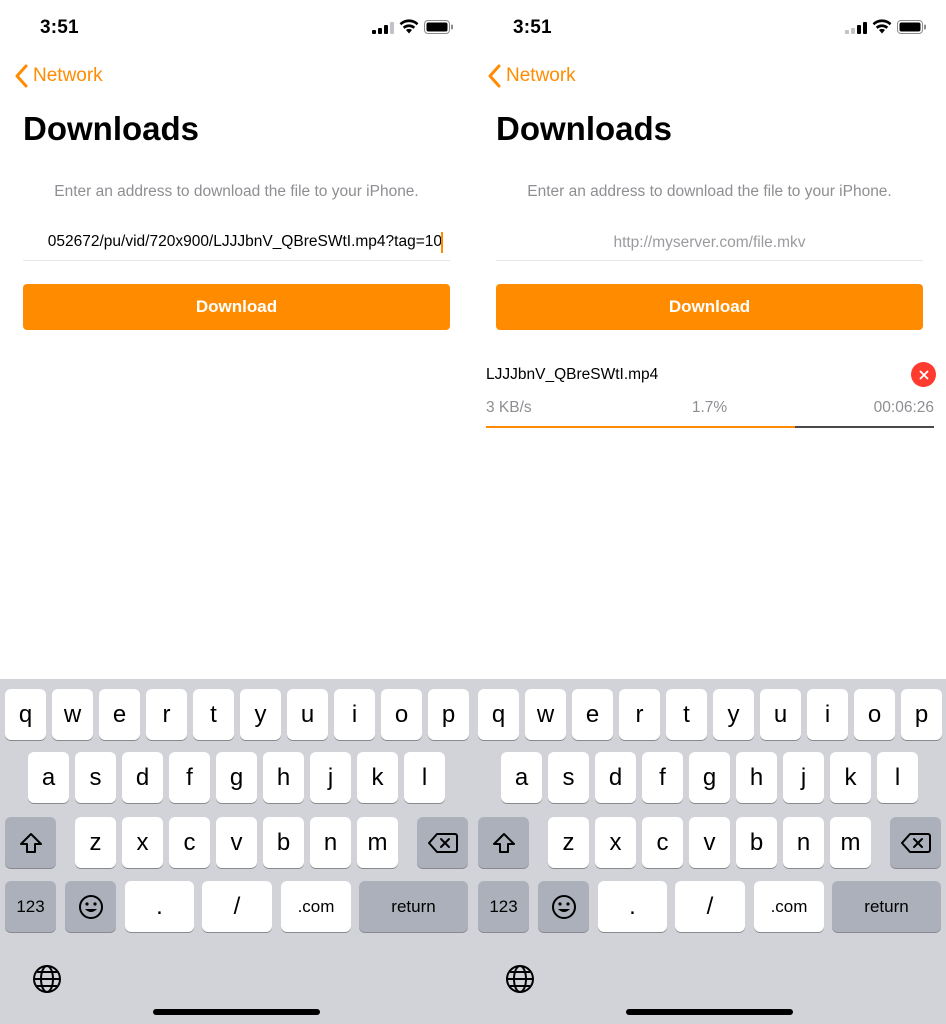 This screenshot has height=1024, width=946. Describe the element at coordinates (21, 76) in the screenshot. I see `chevron-left-icon` at that location.